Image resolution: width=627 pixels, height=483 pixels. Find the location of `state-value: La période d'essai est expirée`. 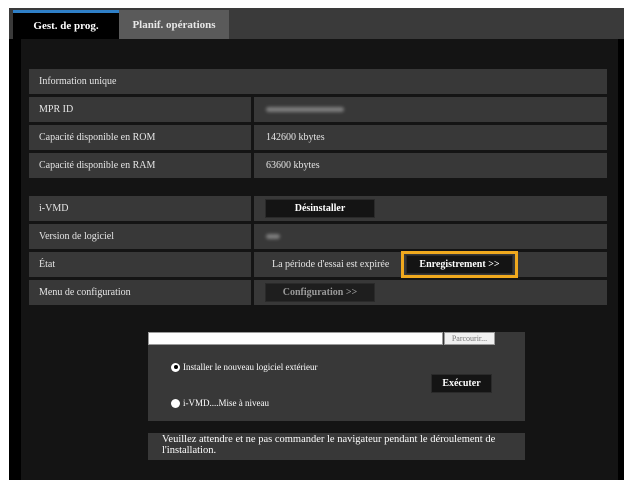

state-value: La période d'essai est expirée is located at coordinates (331, 264).